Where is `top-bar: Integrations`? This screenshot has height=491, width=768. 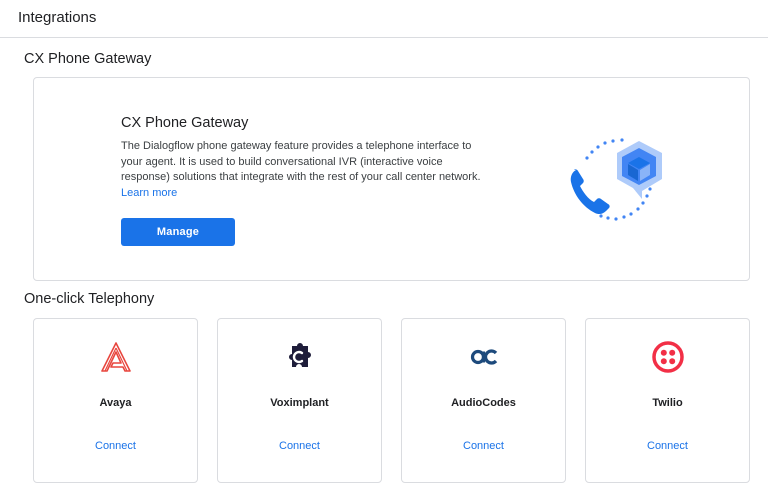
top-bar: Integrations is located at coordinates (384, 19).